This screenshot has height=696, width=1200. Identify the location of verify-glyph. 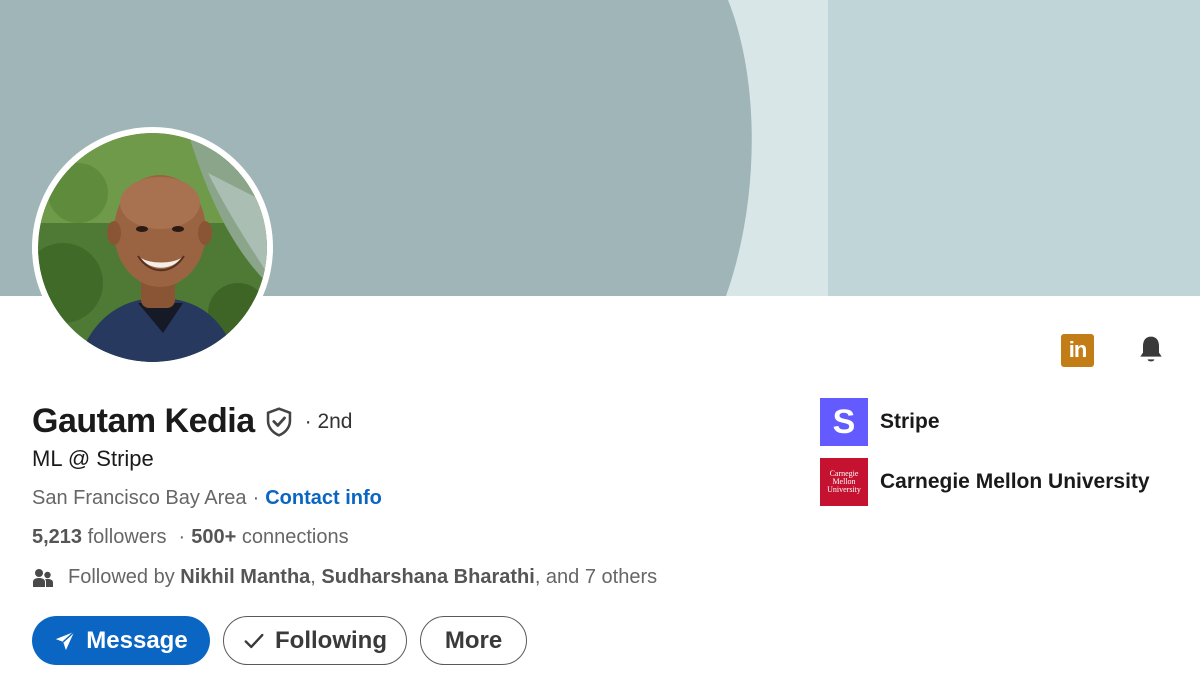
(278, 421).